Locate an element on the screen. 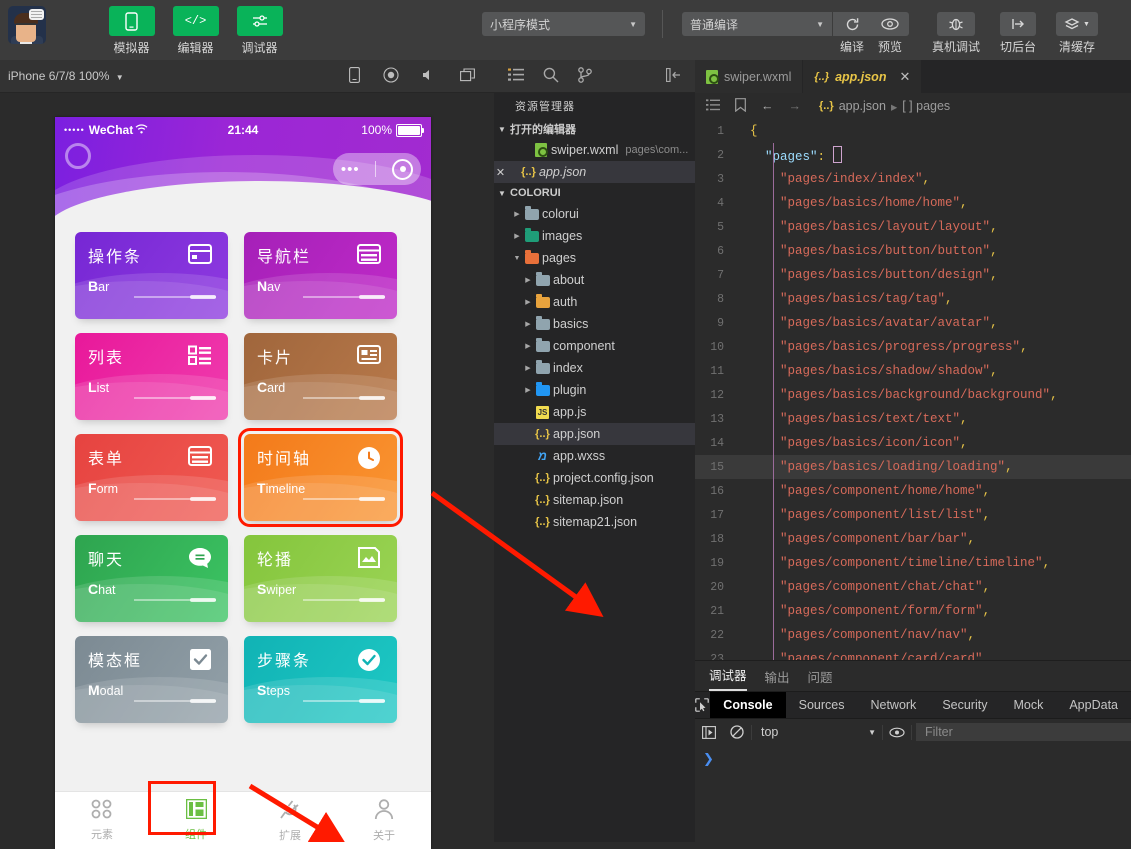  source-control-icon is located at coordinates (585, 76).